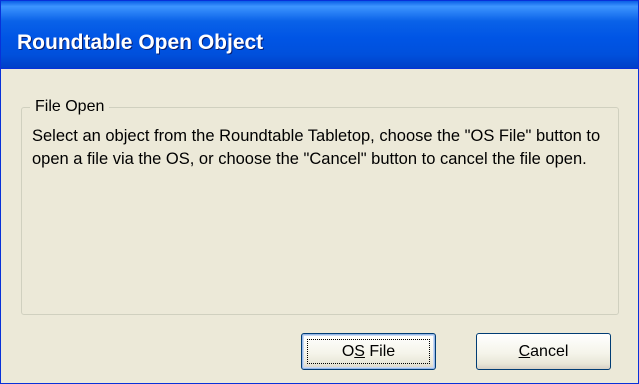 The width and height of the screenshot is (639, 384). Describe the element at coordinates (140, 42) in the screenshot. I see `window-title: Roundtable Open Object` at that location.